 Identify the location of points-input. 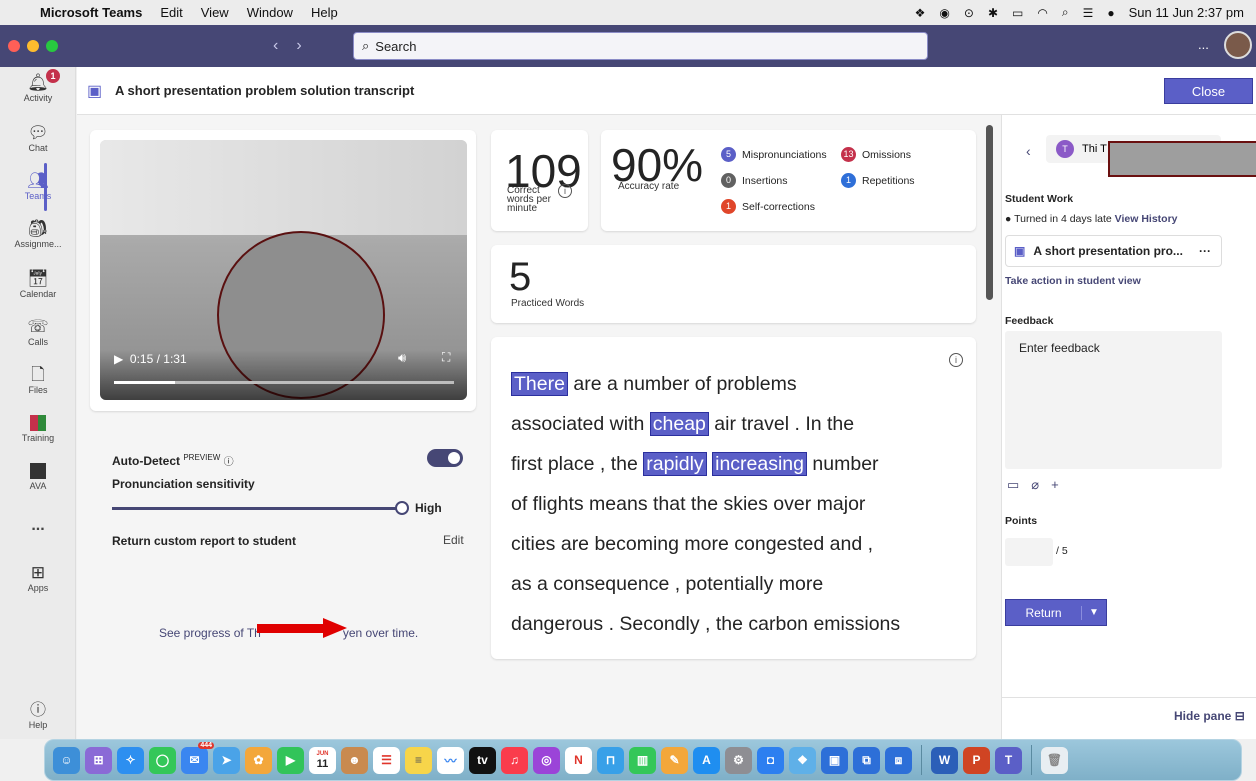
(1029, 552).